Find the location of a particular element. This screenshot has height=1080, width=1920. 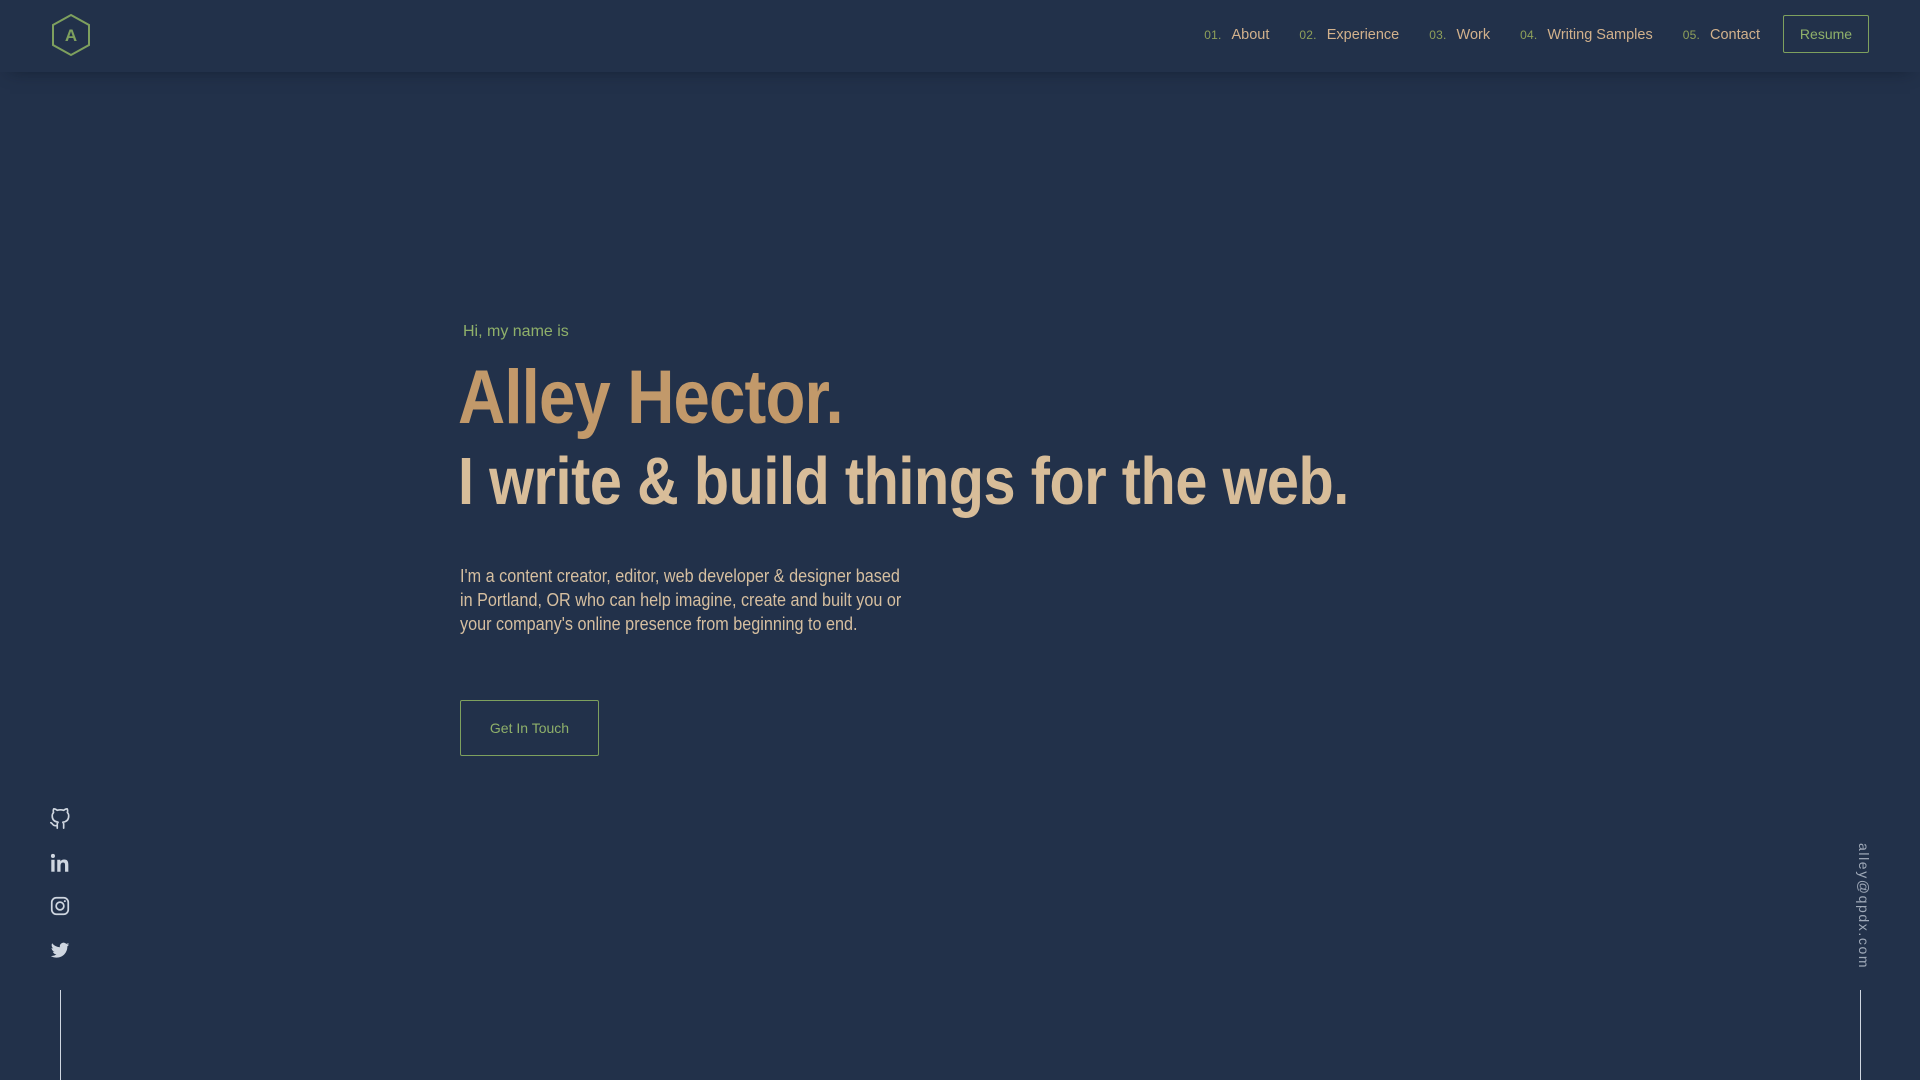

instagram-link is located at coordinates (60, 906).